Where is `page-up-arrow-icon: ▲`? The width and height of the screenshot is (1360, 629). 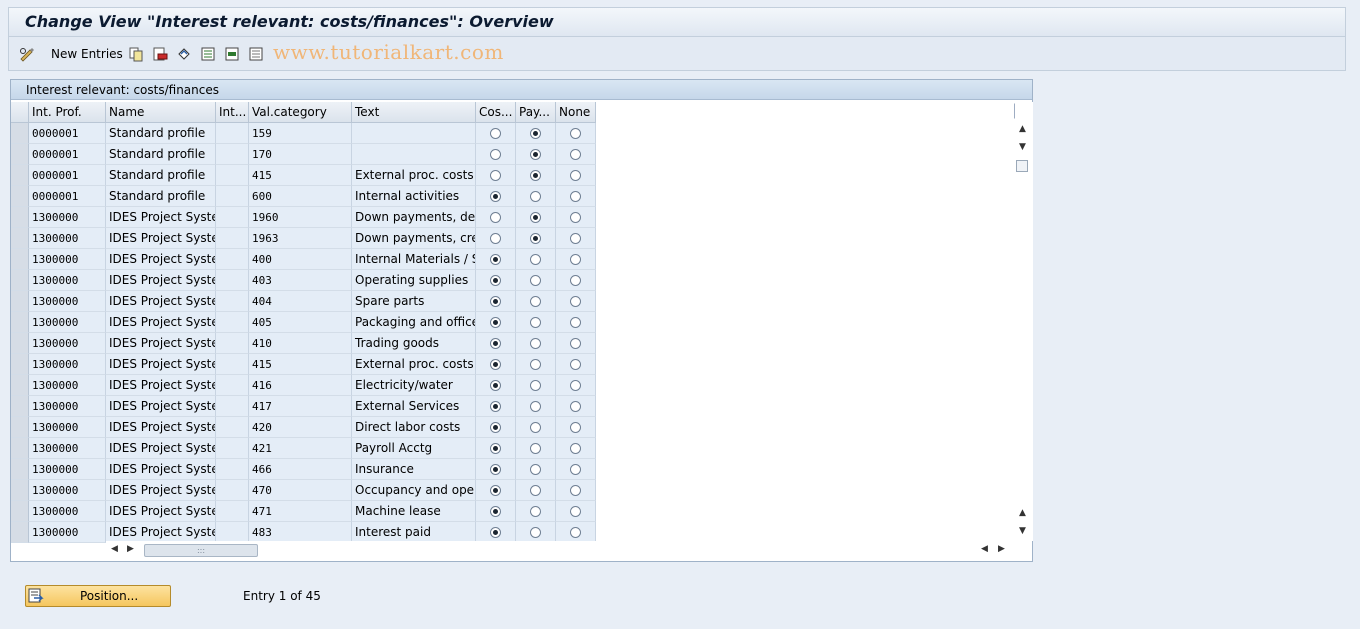
page-up-arrow-icon: ▲ is located at coordinates (1022, 513).